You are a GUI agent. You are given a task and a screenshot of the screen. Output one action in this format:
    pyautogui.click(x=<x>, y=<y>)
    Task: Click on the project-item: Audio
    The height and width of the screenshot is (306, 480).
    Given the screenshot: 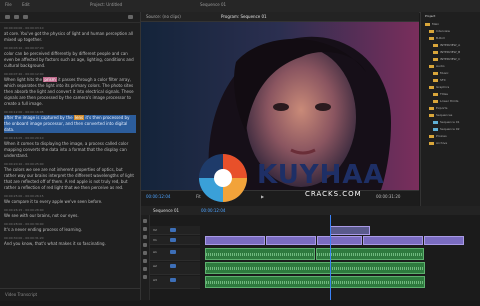 What is the action you would take?
    pyautogui.click(x=437, y=66)
    